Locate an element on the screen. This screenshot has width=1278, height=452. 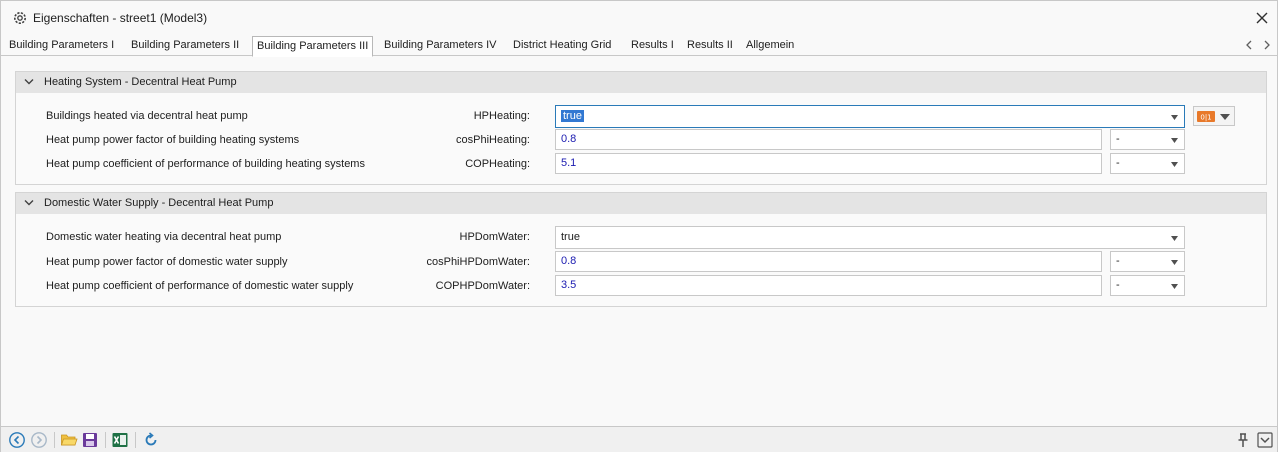
variable-name: cosPhiHeating: is located at coordinates (493, 140).